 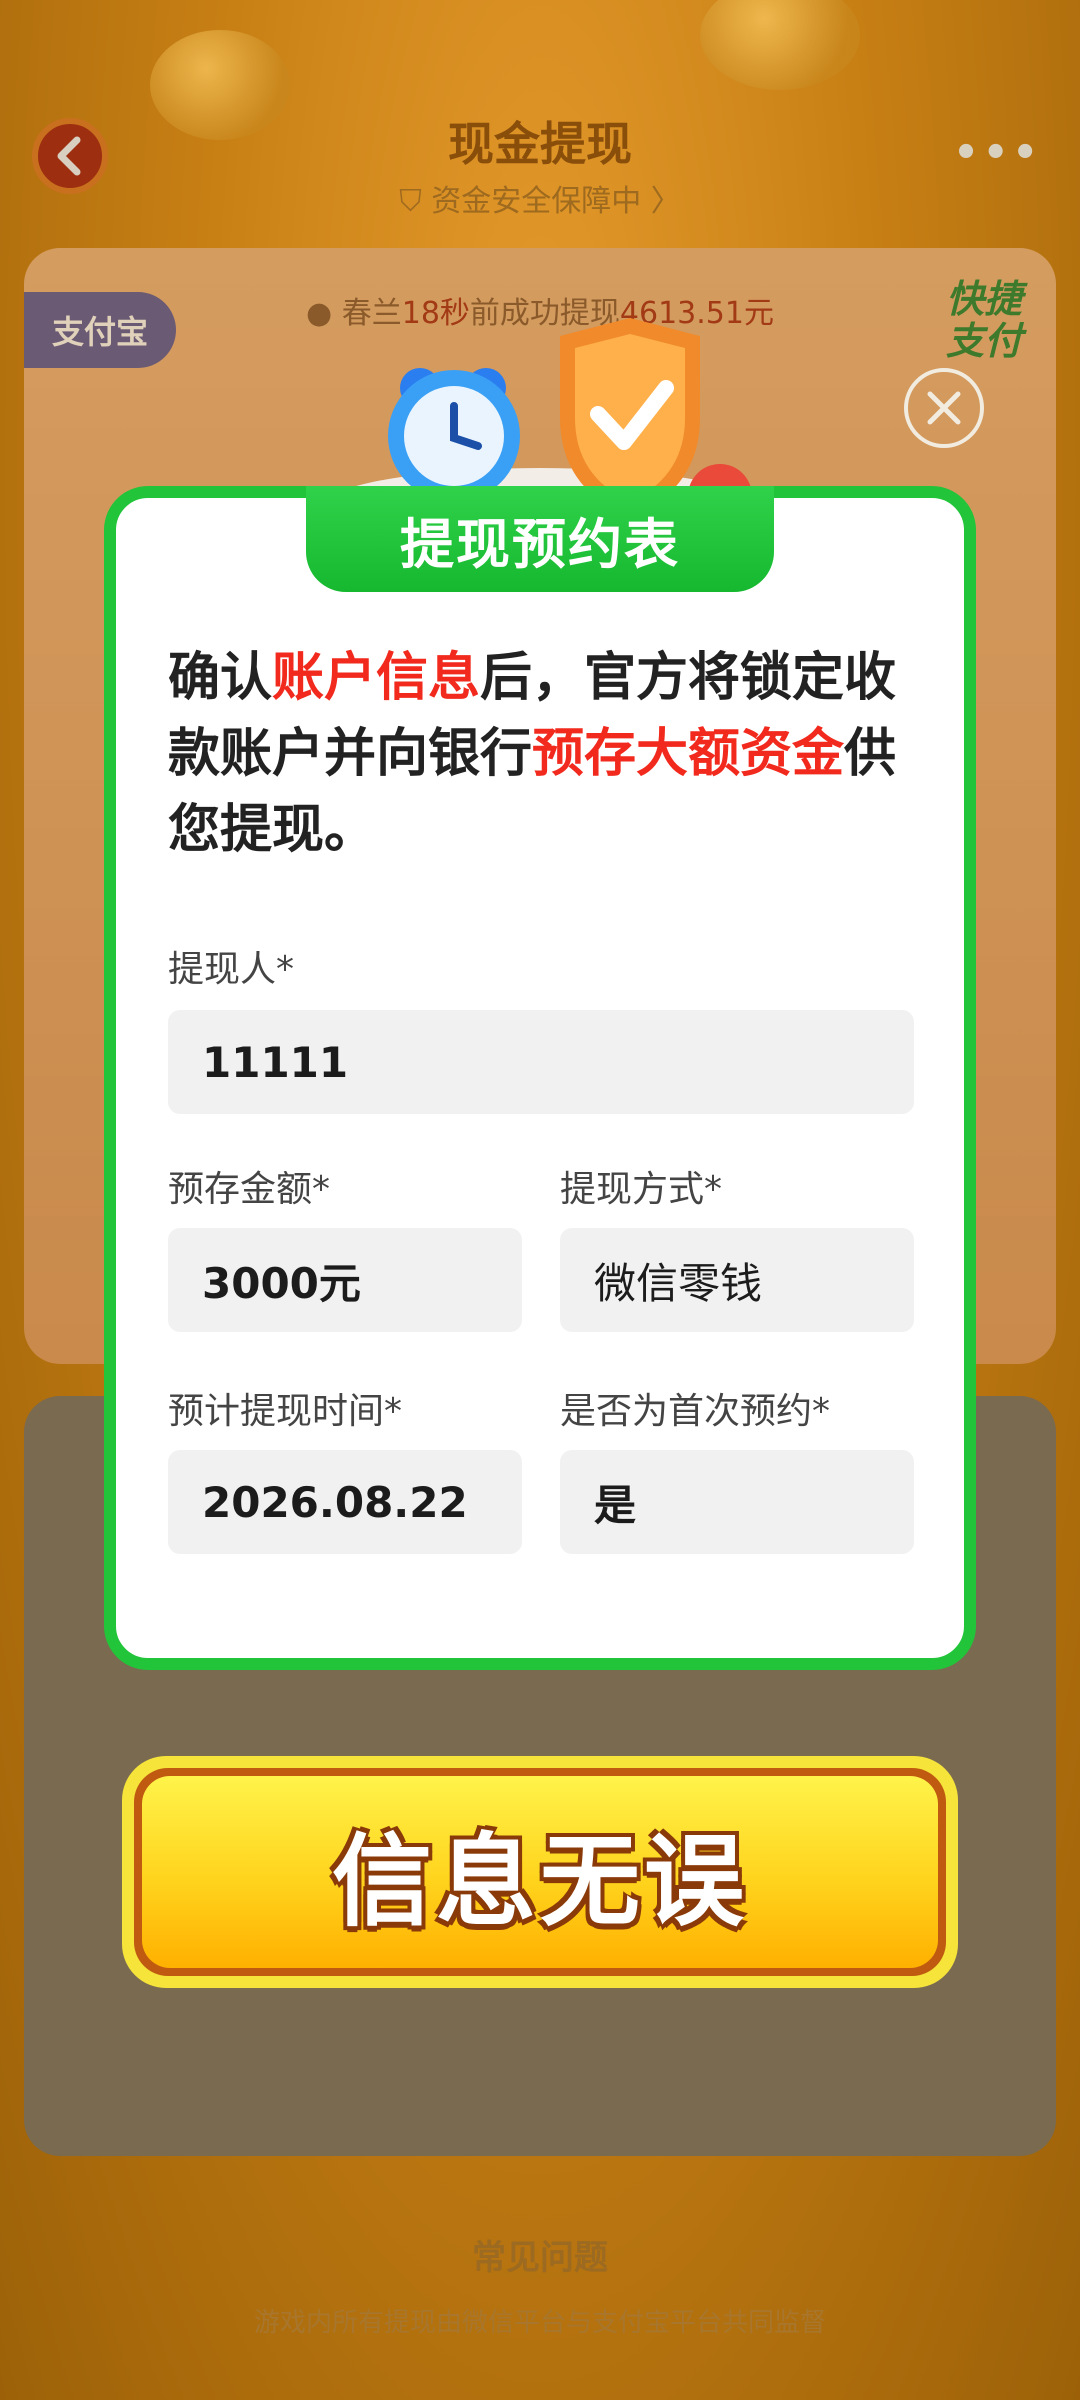 I want to click on withdraw-time-label: 预计提现时间*, so click(x=285, y=1411).